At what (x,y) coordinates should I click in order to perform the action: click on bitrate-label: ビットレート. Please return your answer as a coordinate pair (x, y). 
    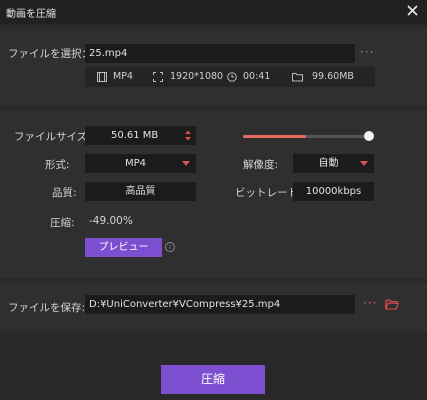
    Looking at the image, I should click on (266, 193).